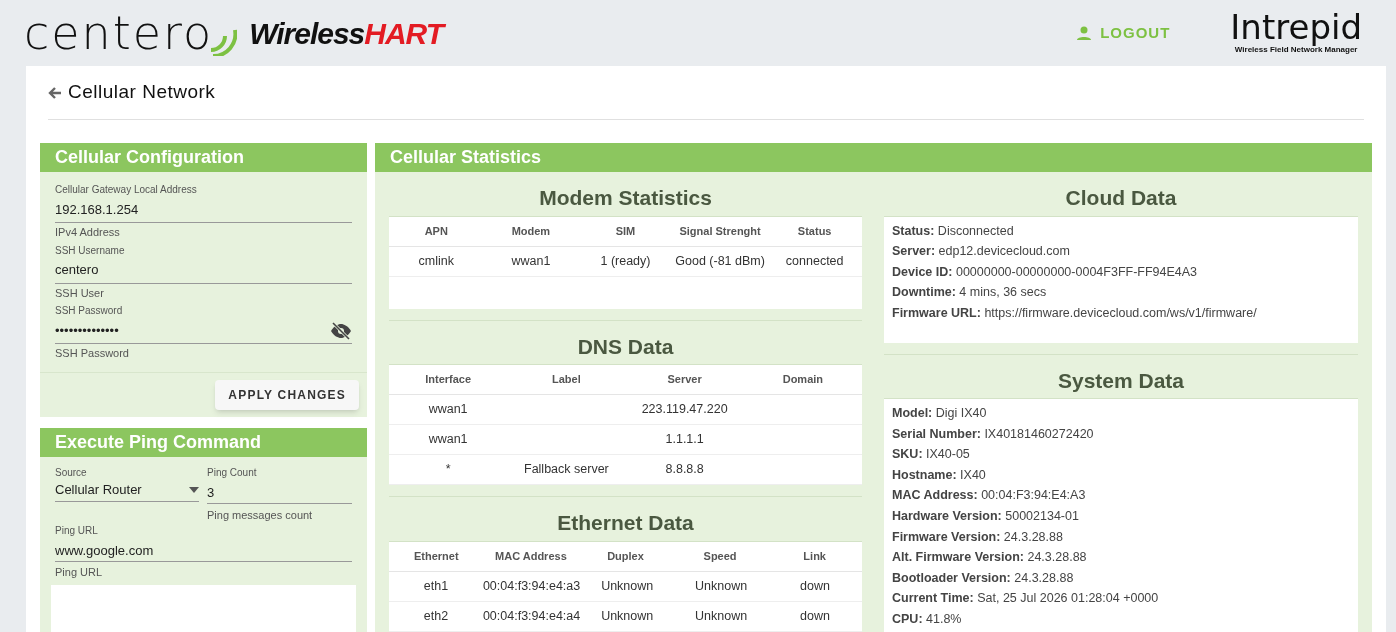 The image size is (1396, 632). Describe the element at coordinates (436, 616) in the screenshot. I see `table-cell-text: eth2` at that location.